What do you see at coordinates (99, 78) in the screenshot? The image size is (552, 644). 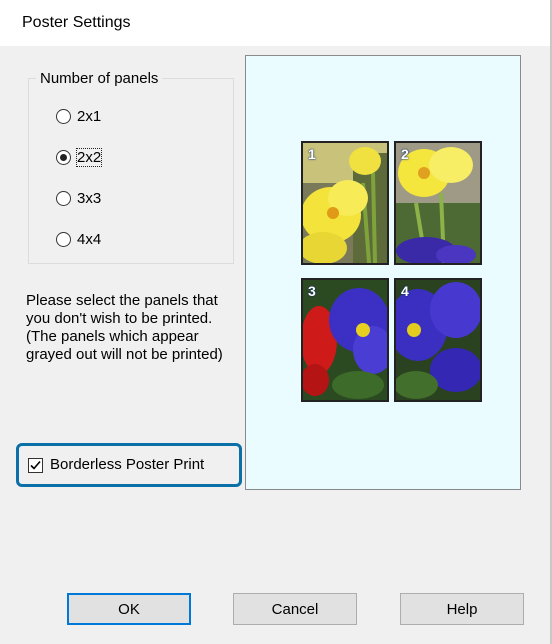 I see `panels-group-label: Number of panels` at bounding box center [99, 78].